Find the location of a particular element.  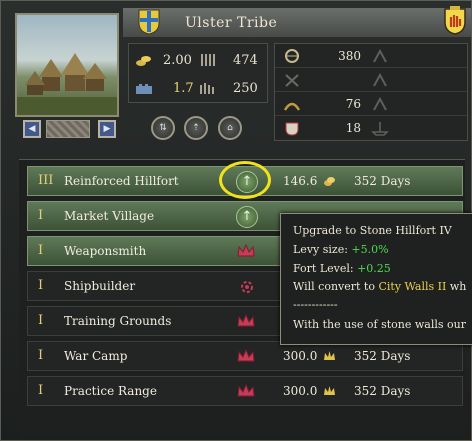

building-row-war-camp: I War Camp 300.0 352 Days is located at coordinates (245, 356).